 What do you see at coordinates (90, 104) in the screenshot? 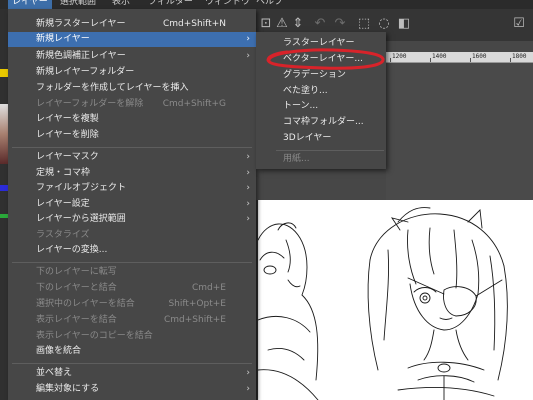
I see `menu-item-label: レイヤーフォルダーを解除` at bounding box center [90, 104].